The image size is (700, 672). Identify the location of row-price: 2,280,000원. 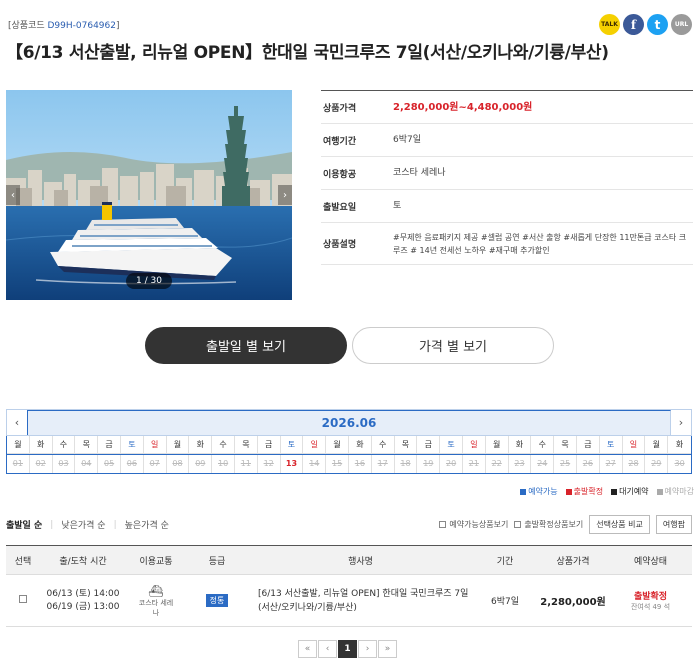
(573, 602).